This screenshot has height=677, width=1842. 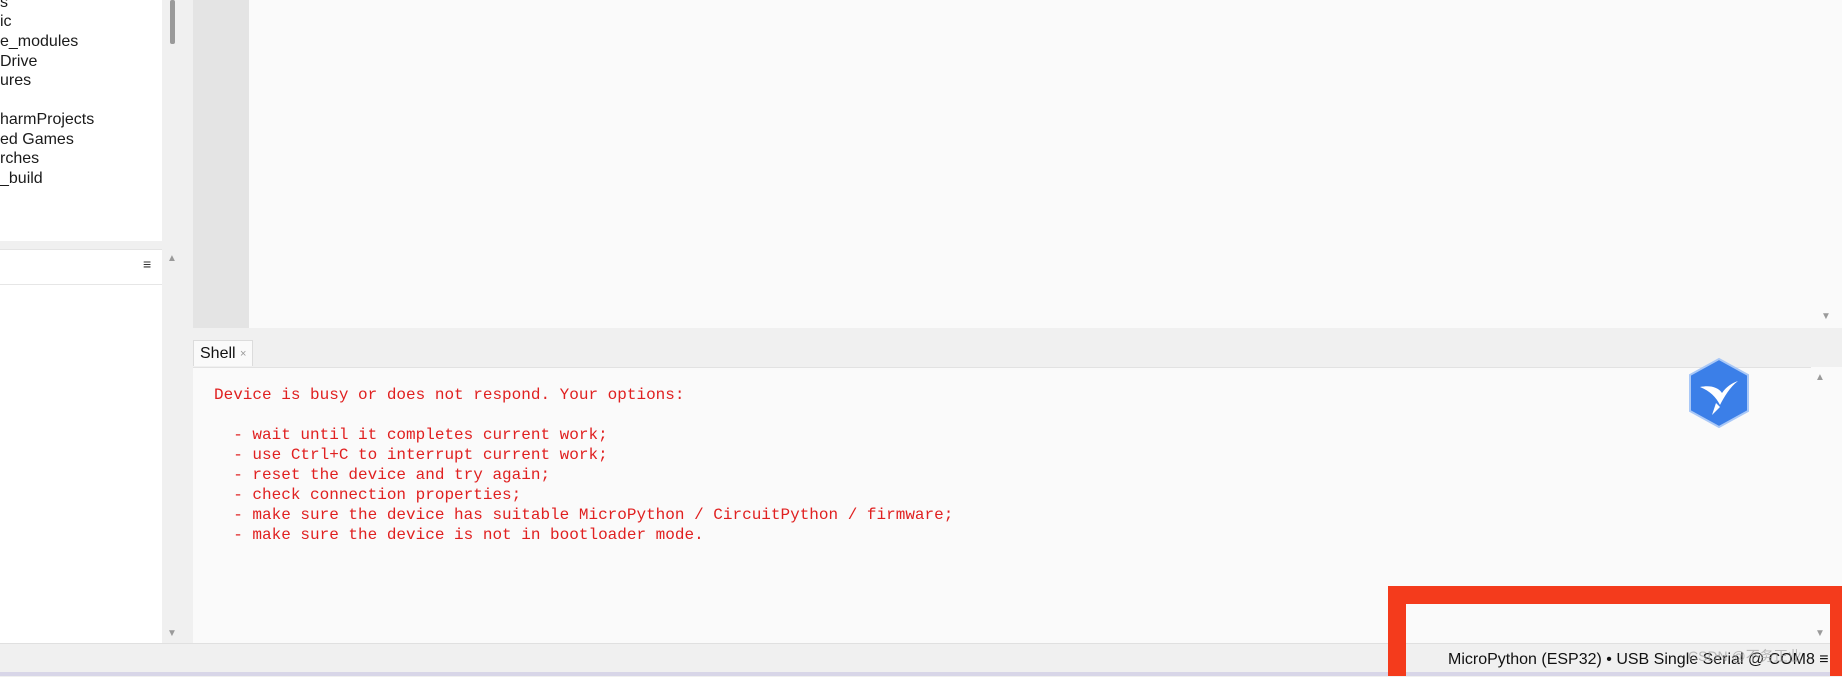 What do you see at coordinates (15, 81) in the screenshot?
I see `file-item: ures` at bounding box center [15, 81].